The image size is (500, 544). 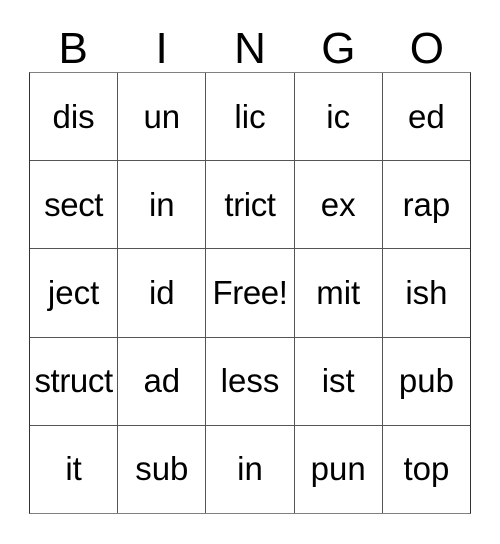 I want to click on bingo-header-letter-n: N, so click(x=250, y=46).